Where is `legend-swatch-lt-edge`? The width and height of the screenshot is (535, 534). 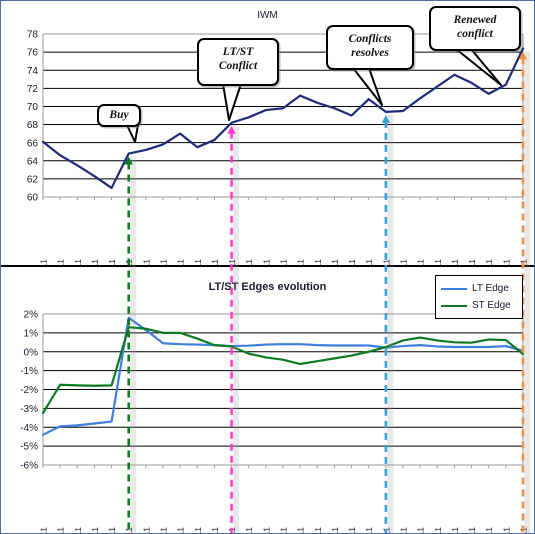
legend-swatch-lt-edge is located at coordinates (454, 288).